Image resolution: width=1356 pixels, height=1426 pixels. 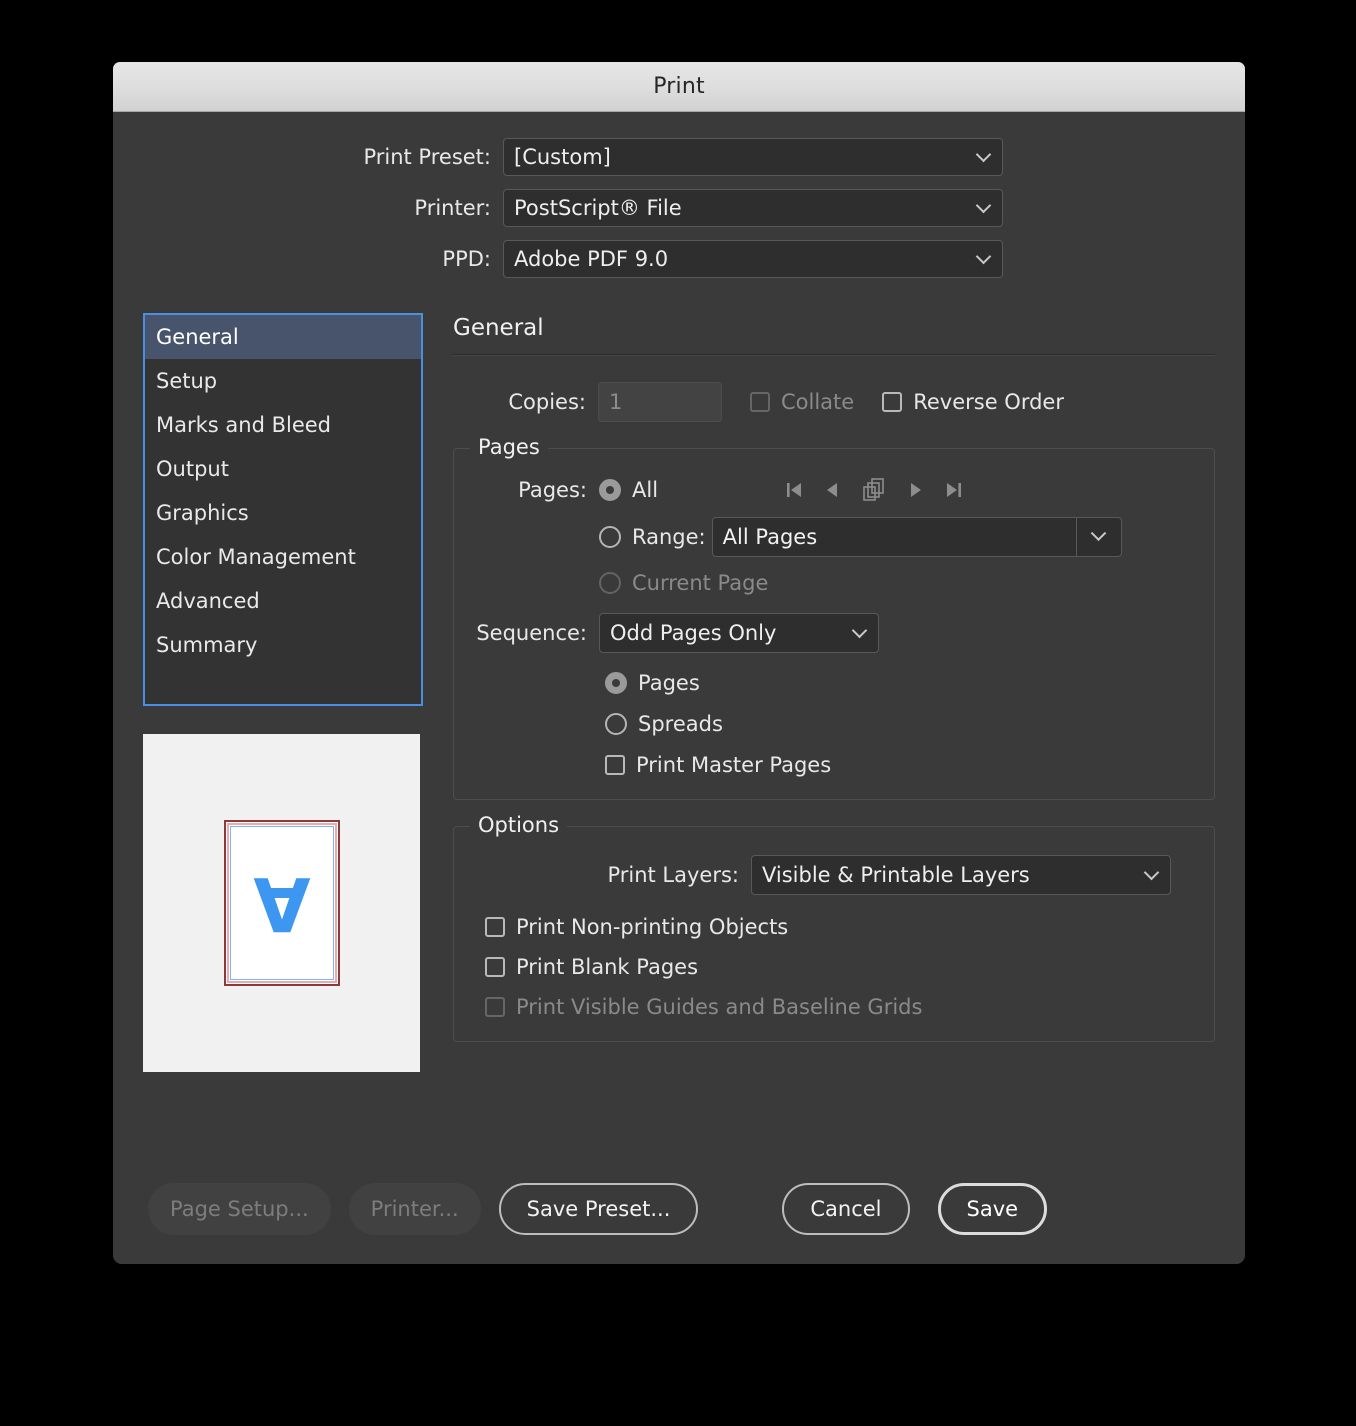 I want to click on sidebar-item-color-management: Color Management, so click(x=283, y=557).